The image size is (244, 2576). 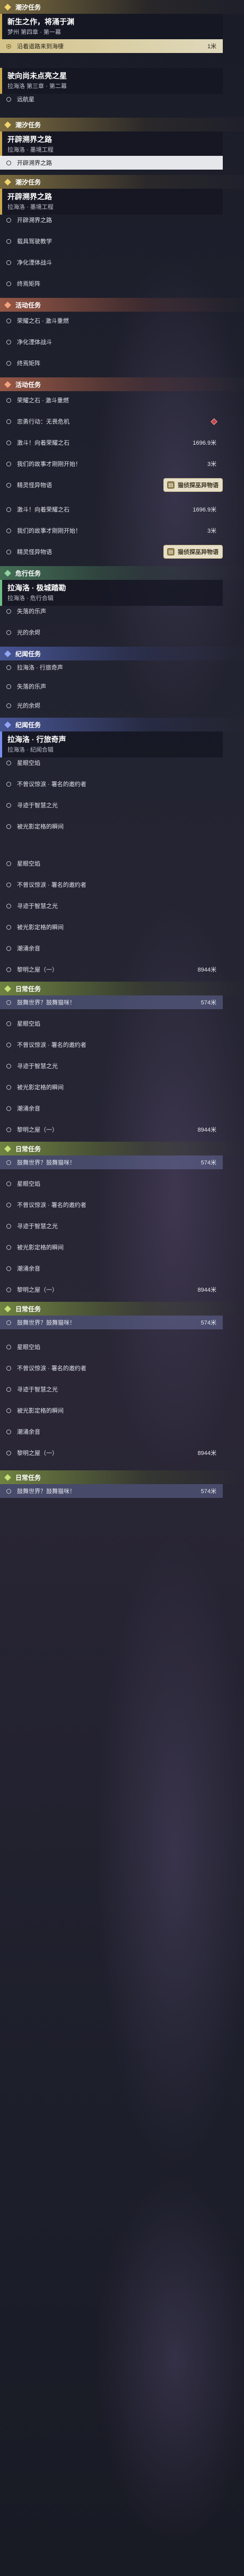 I want to click on objective-text: 星眼空焰, so click(x=29, y=1347).